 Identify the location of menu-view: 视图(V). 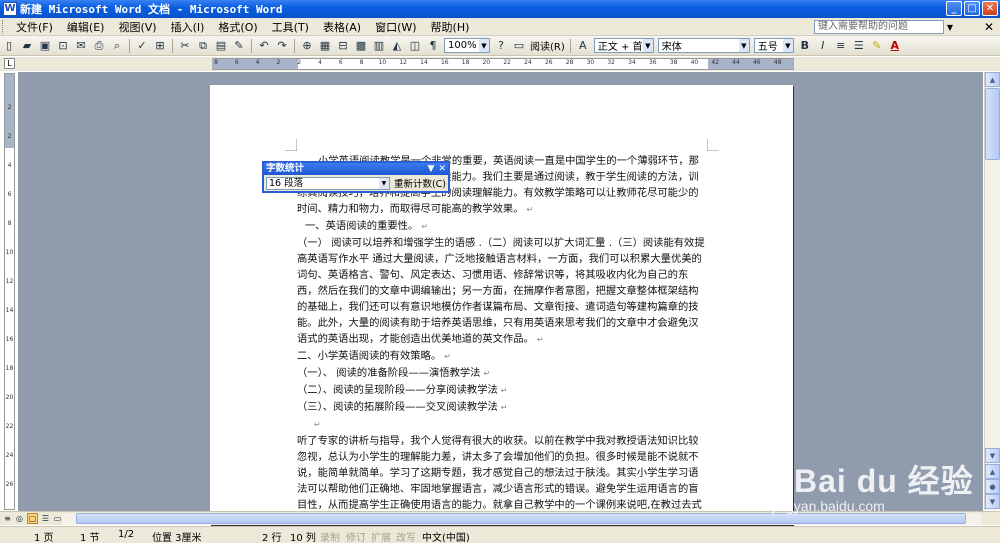
(137, 27).